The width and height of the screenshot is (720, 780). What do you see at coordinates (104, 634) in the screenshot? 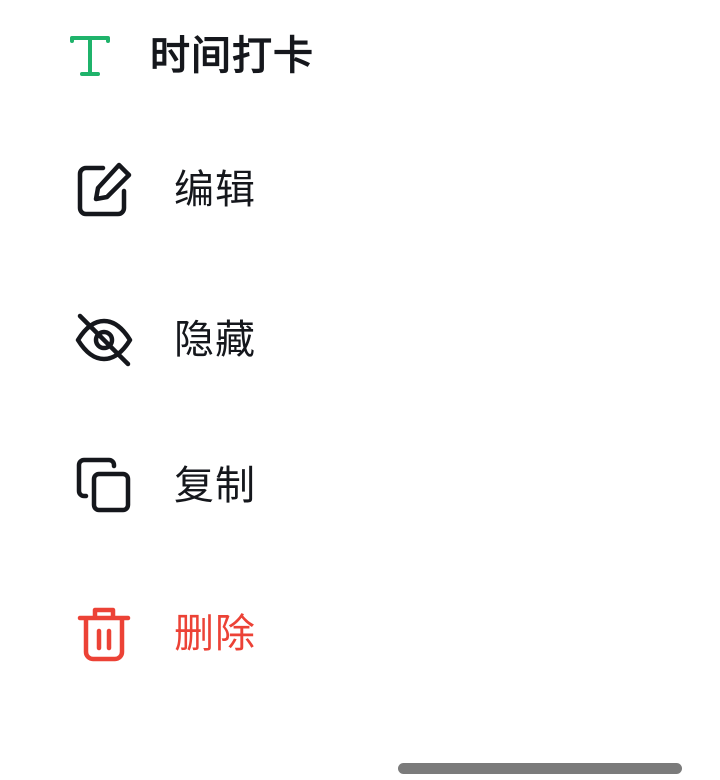
I see `trash-icon` at bounding box center [104, 634].